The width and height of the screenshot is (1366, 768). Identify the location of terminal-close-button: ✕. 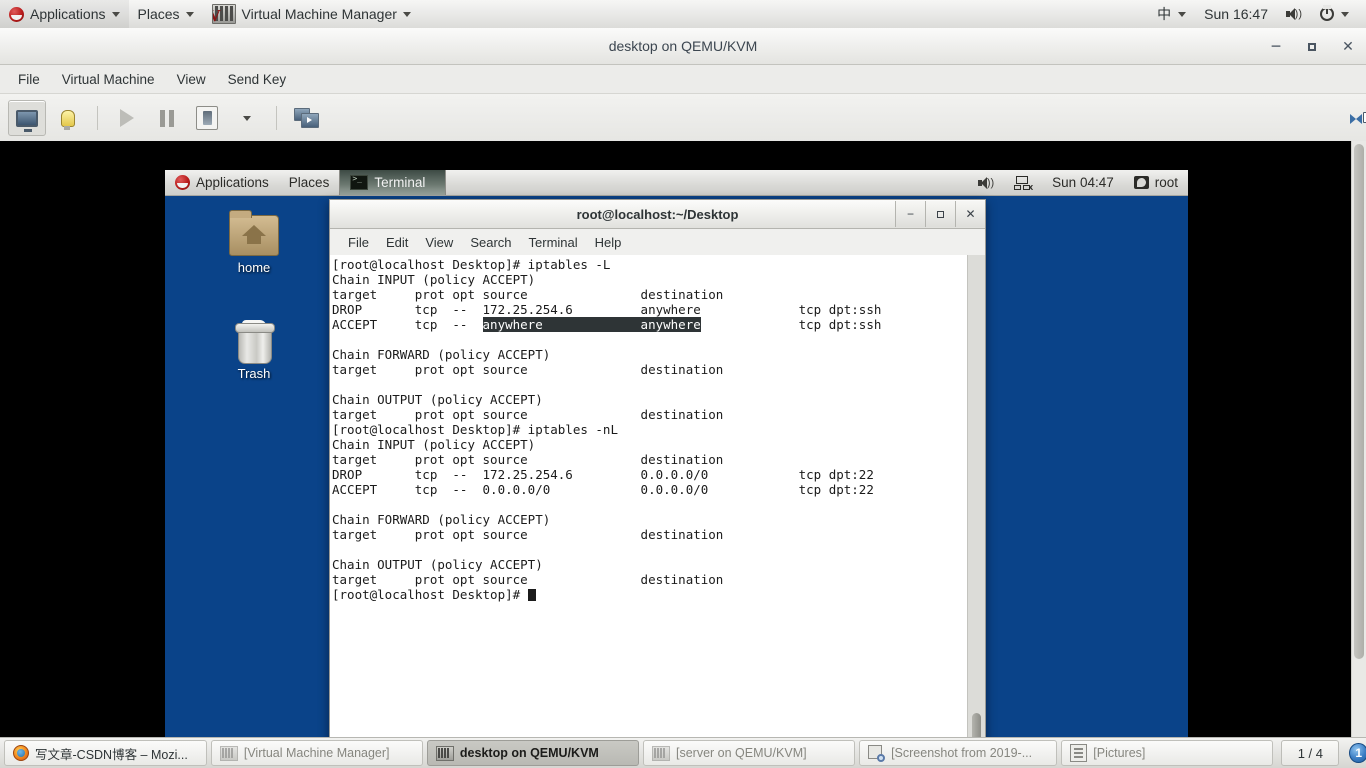
(970, 214).